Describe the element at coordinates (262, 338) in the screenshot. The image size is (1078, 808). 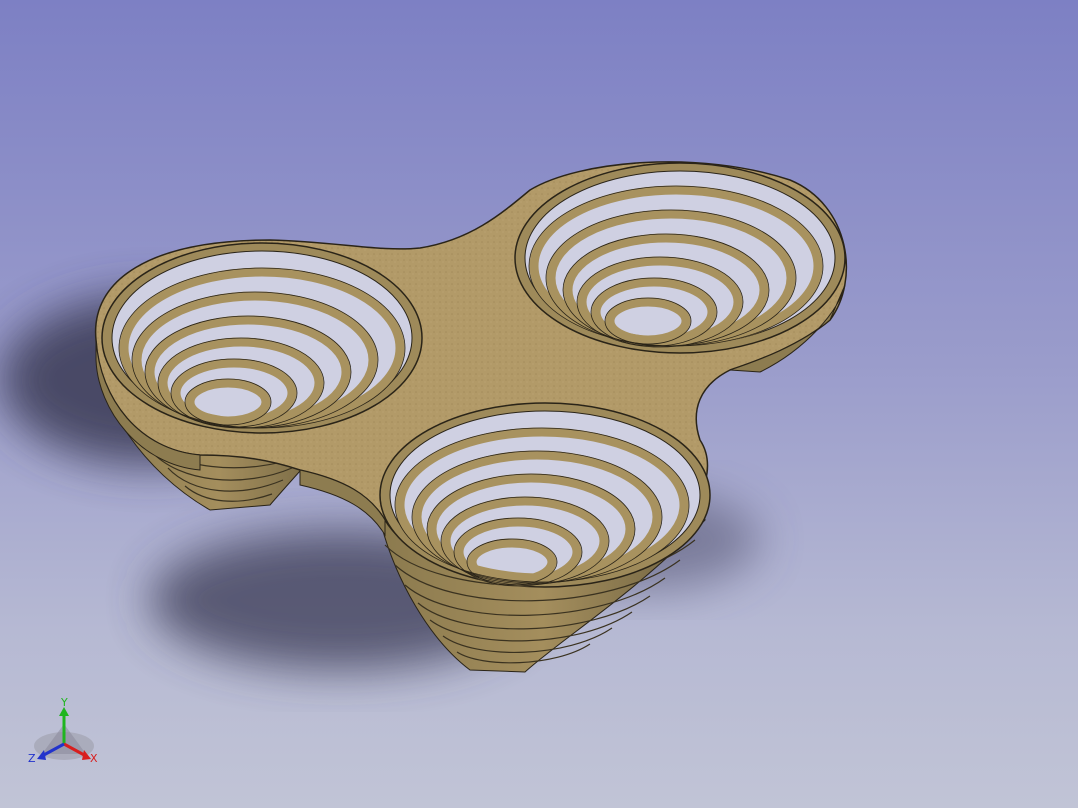
I see `left-bowl` at that location.